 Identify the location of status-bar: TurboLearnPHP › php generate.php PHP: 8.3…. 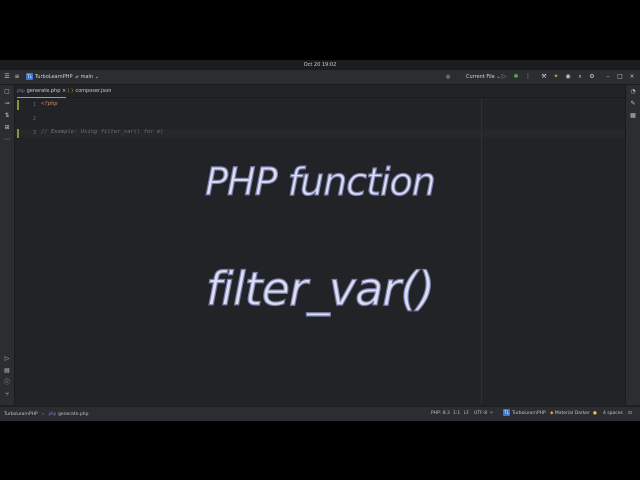
(320, 413).